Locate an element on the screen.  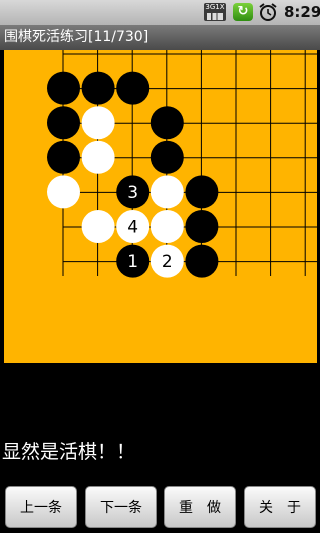
title-bar: 围棋死活练习[11/730] is located at coordinates (160, 37).